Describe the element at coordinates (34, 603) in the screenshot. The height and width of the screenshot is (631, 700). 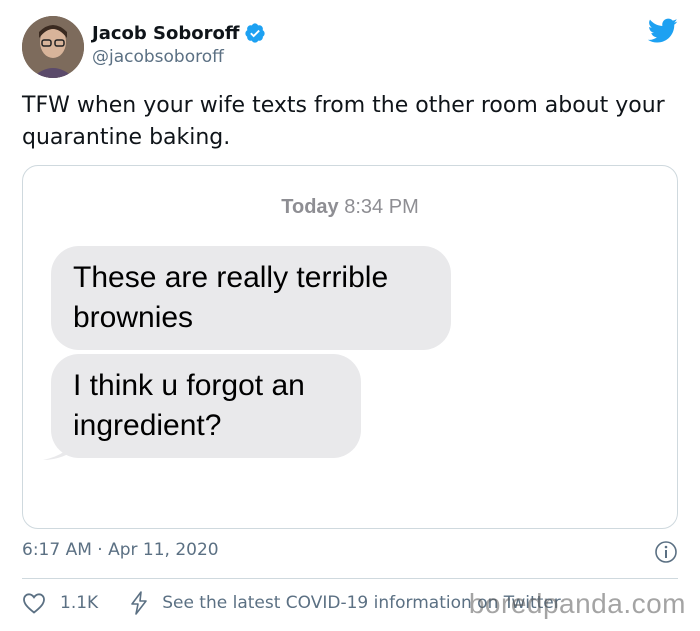
I see `heart-icon` at that location.